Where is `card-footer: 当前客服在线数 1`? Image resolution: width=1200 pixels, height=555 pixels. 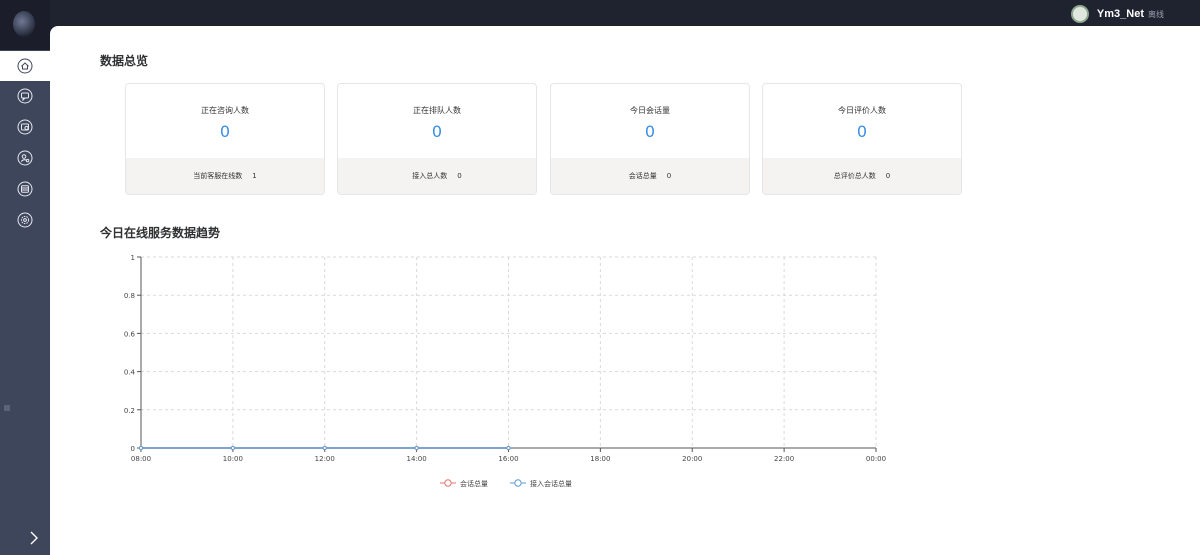
card-footer: 当前客服在线数 1 is located at coordinates (225, 176).